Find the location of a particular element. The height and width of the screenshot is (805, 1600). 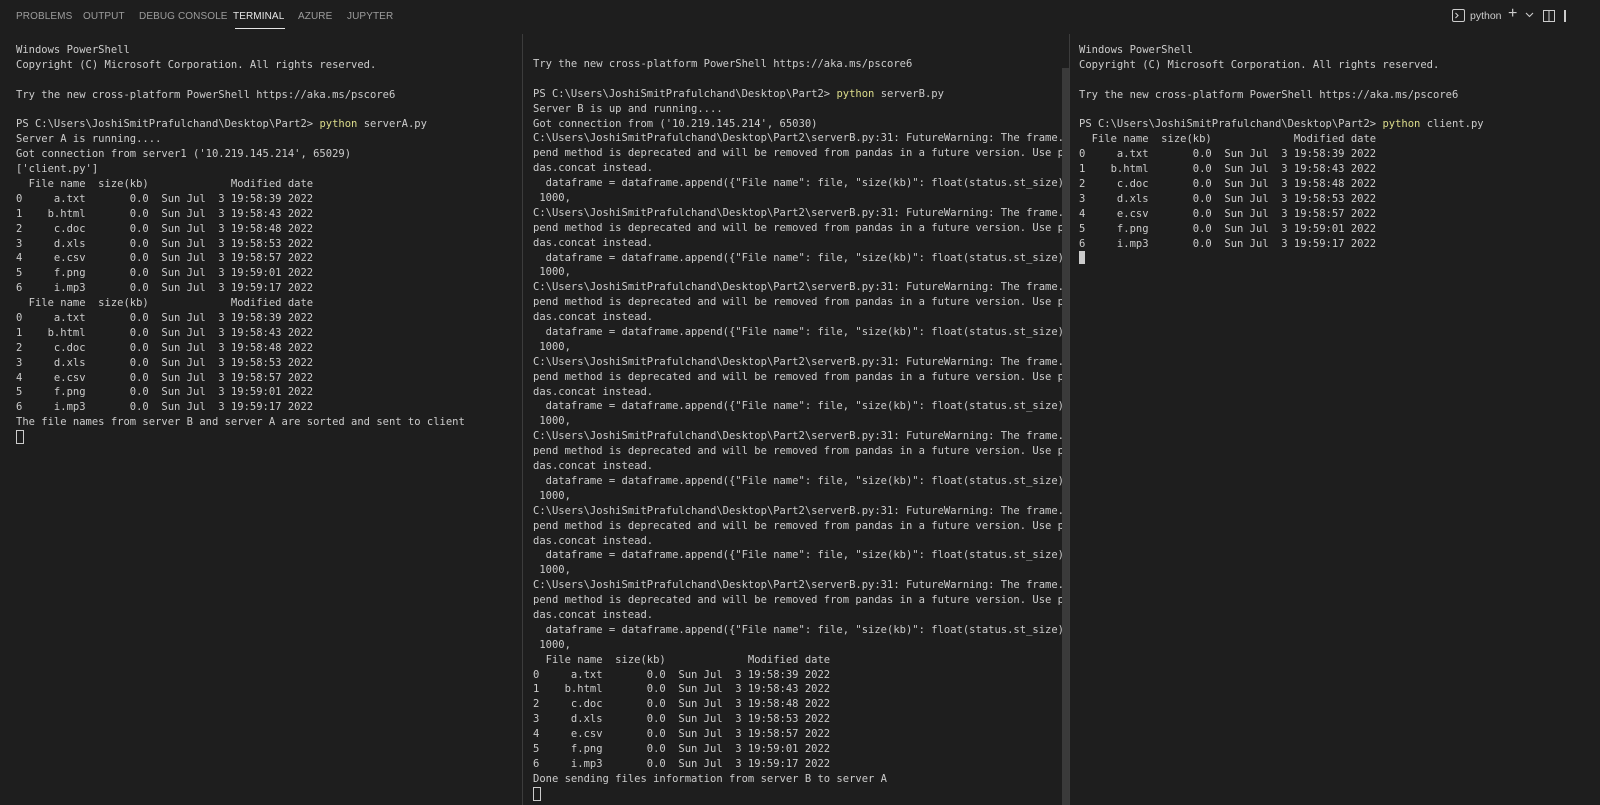

tab-azure: AZURE is located at coordinates (315, 16).